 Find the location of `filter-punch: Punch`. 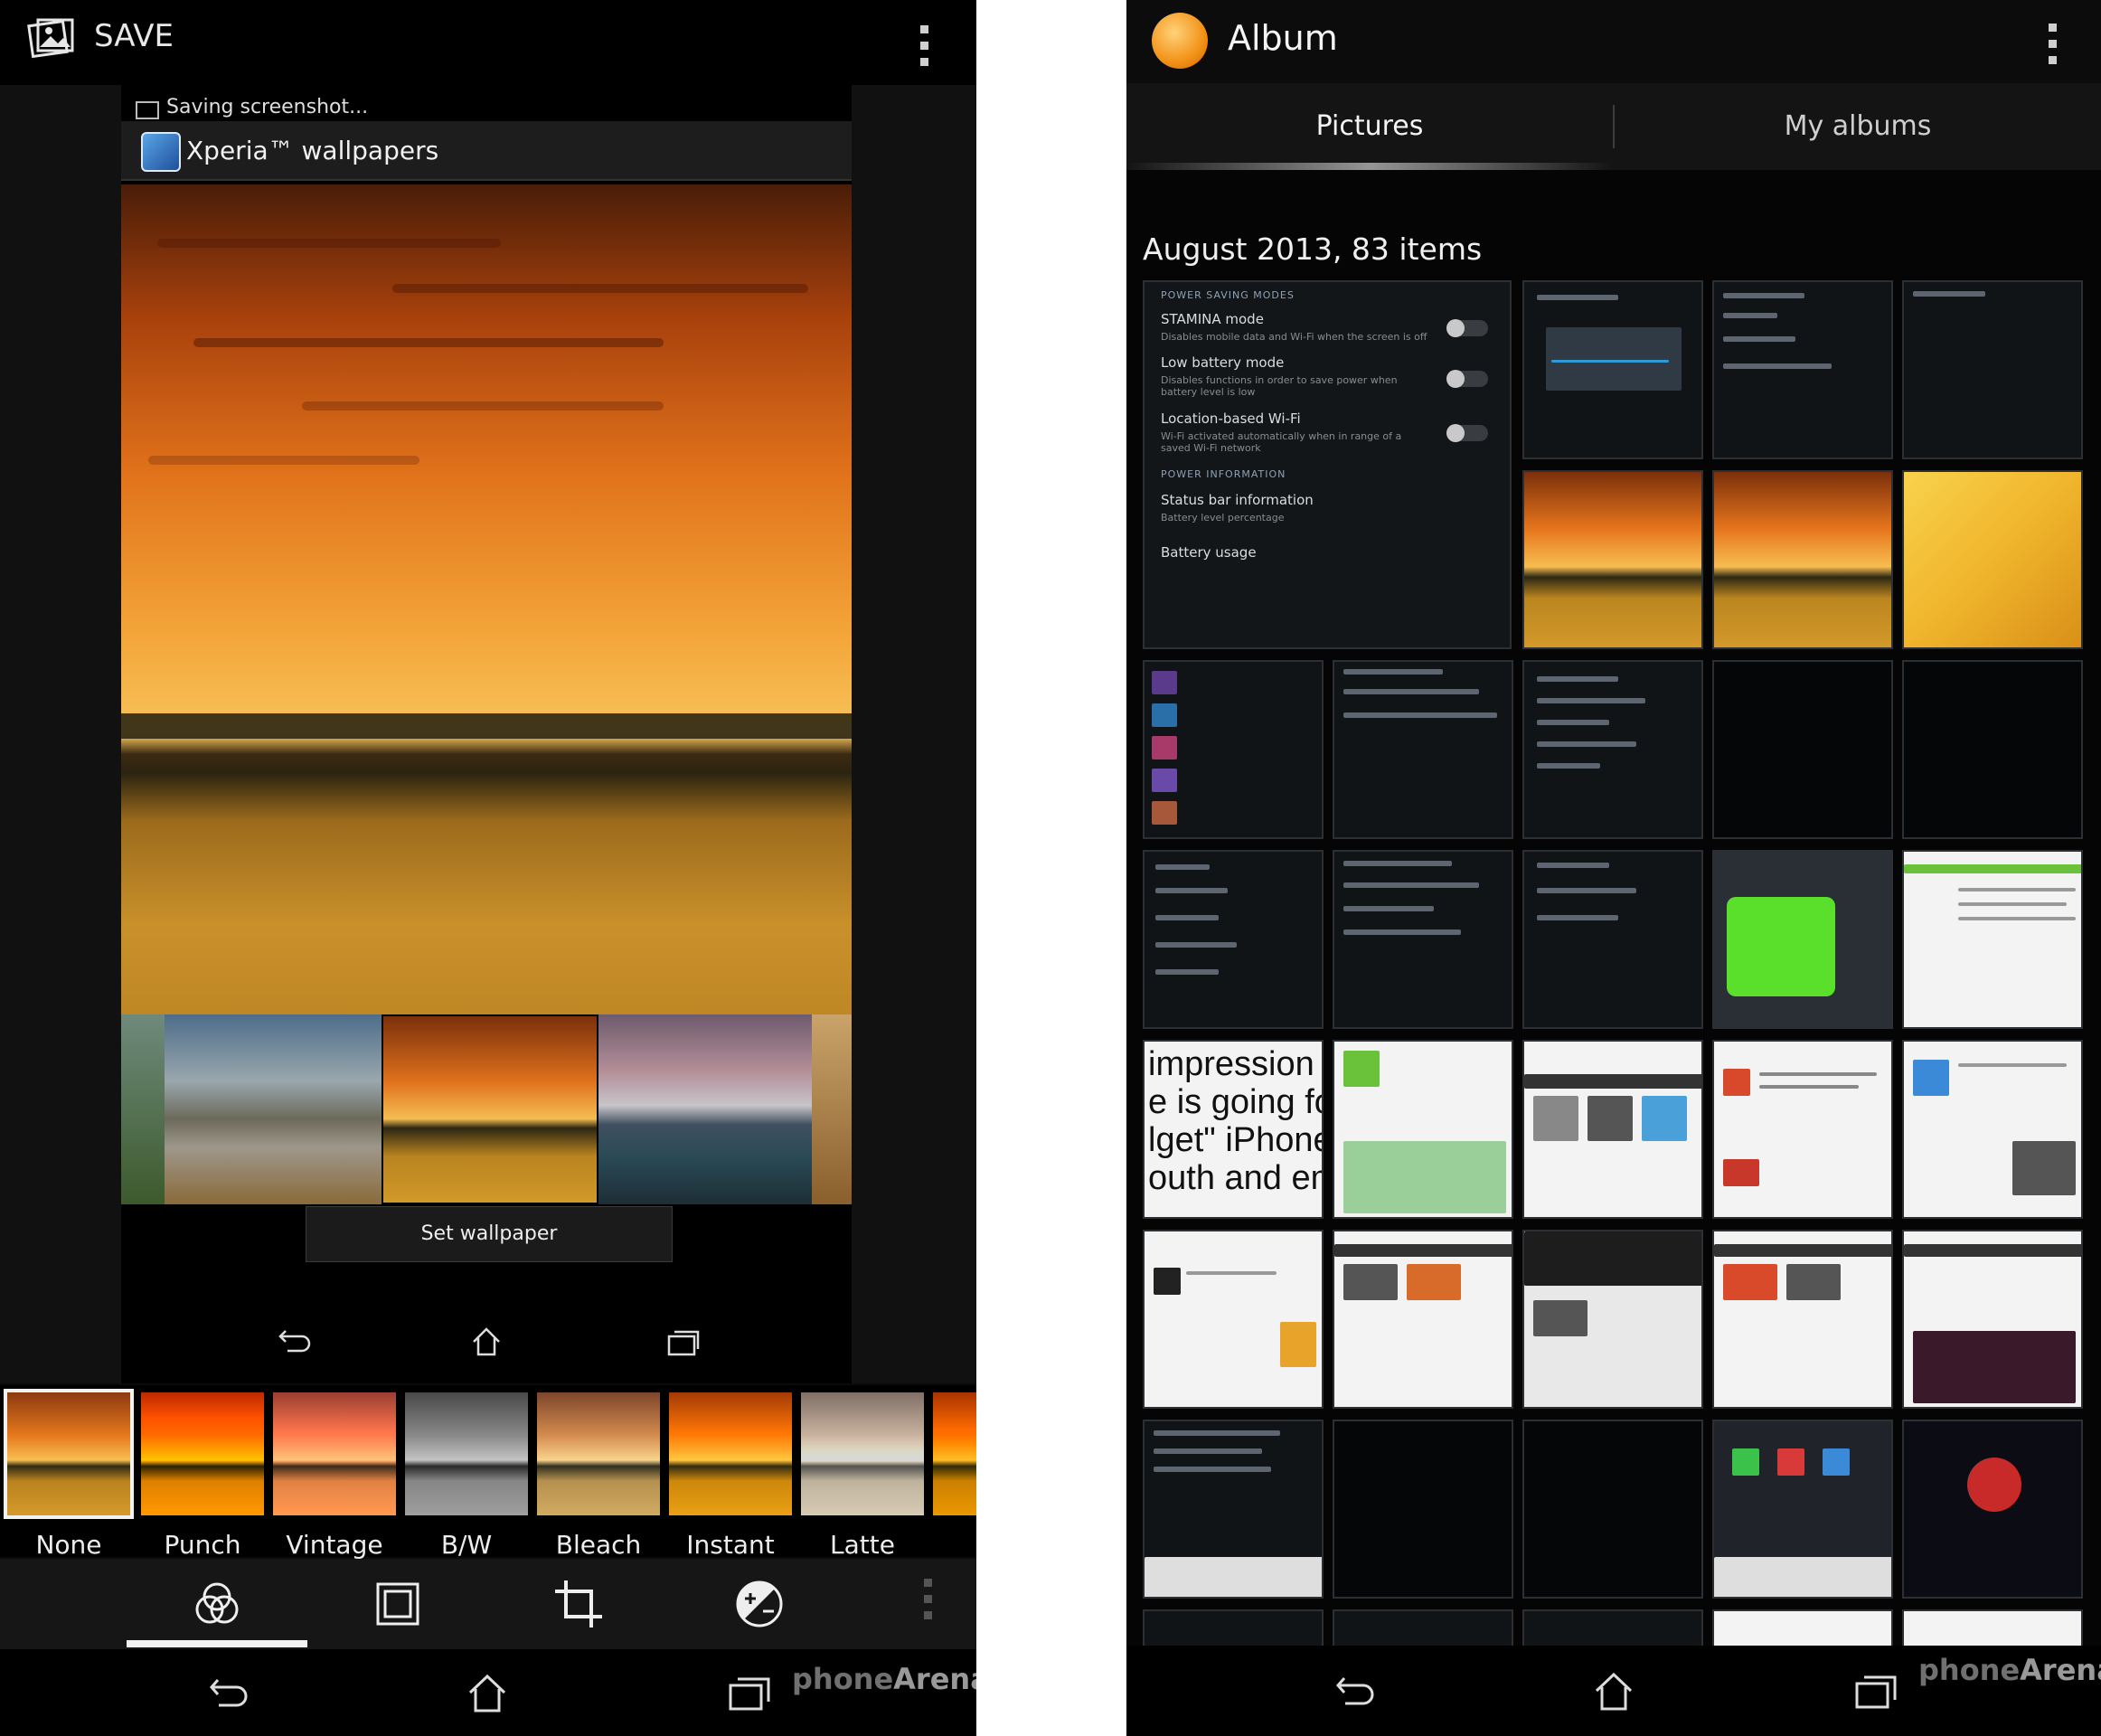

filter-punch: Punch is located at coordinates (203, 1476).